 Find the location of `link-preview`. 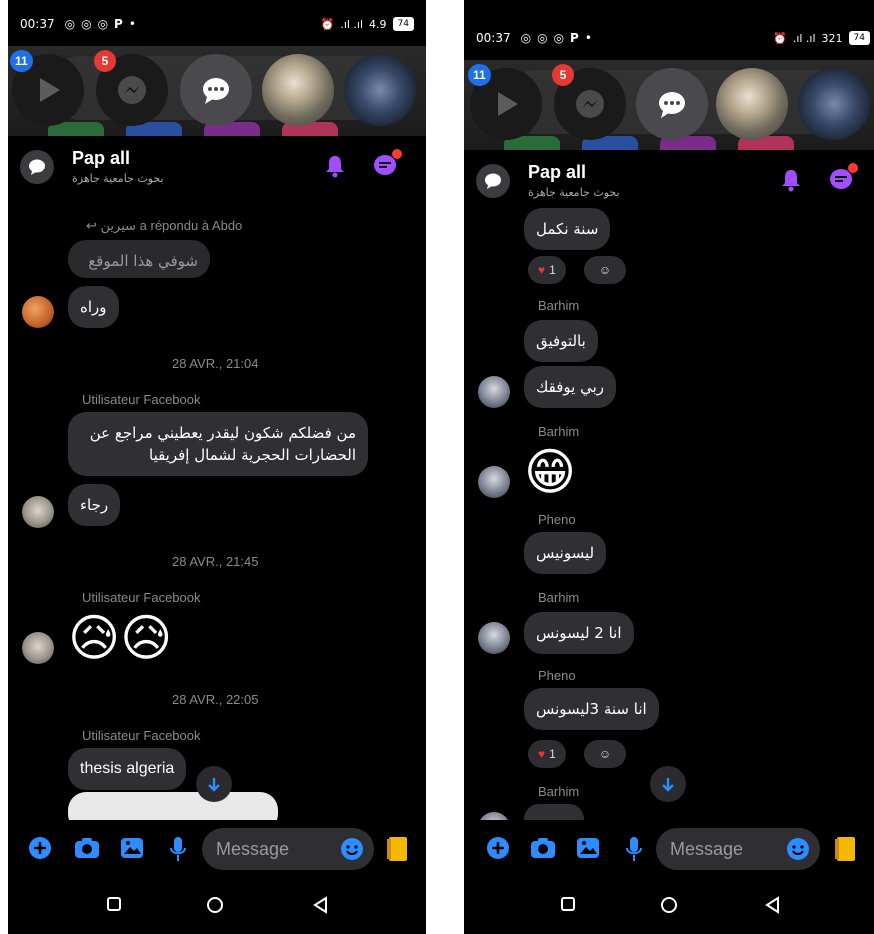

link-preview is located at coordinates (173, 806).